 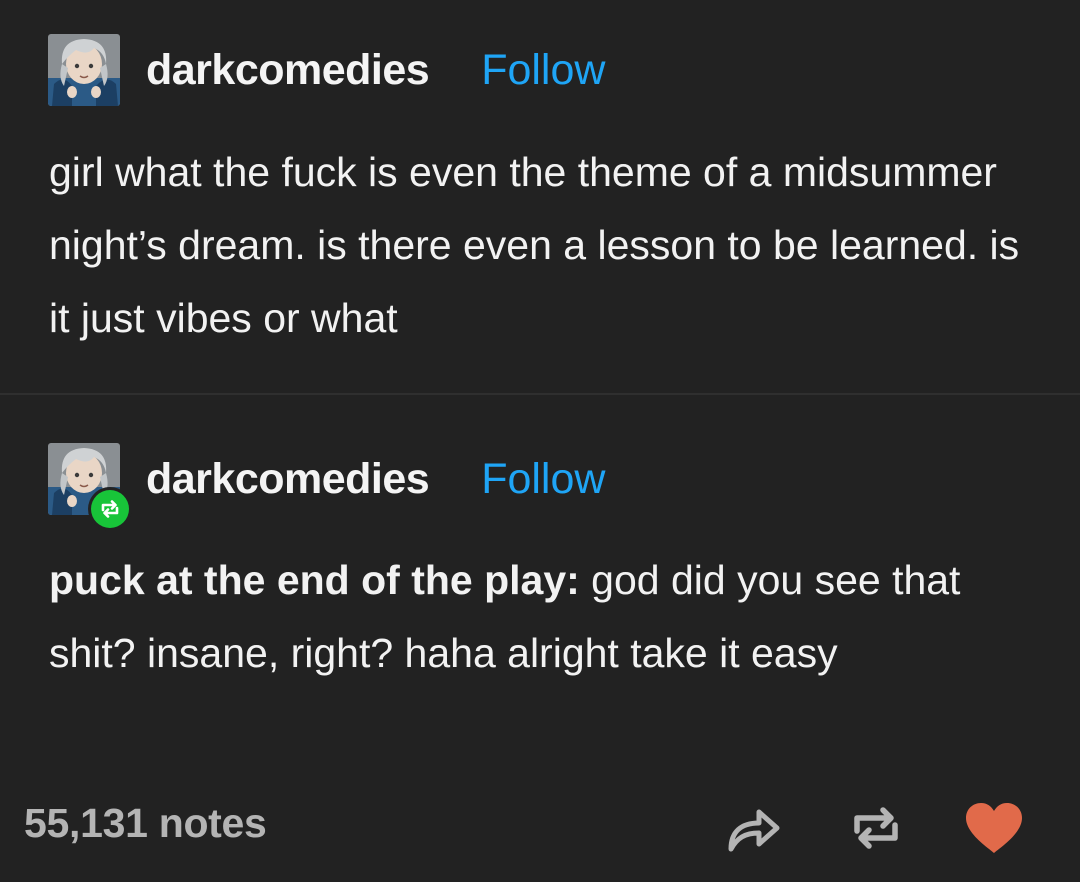 What do you see at coordinates (145, 823) in the screenshot?
I see `notes-count: 55,131 notes` at bounding box center [145, 823].